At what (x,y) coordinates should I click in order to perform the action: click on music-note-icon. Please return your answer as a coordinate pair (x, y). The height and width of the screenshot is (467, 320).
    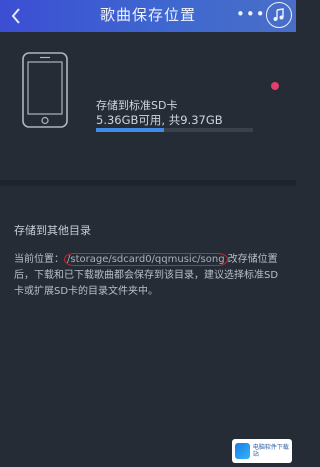
    Looking at the image, I should click on (278, 14).